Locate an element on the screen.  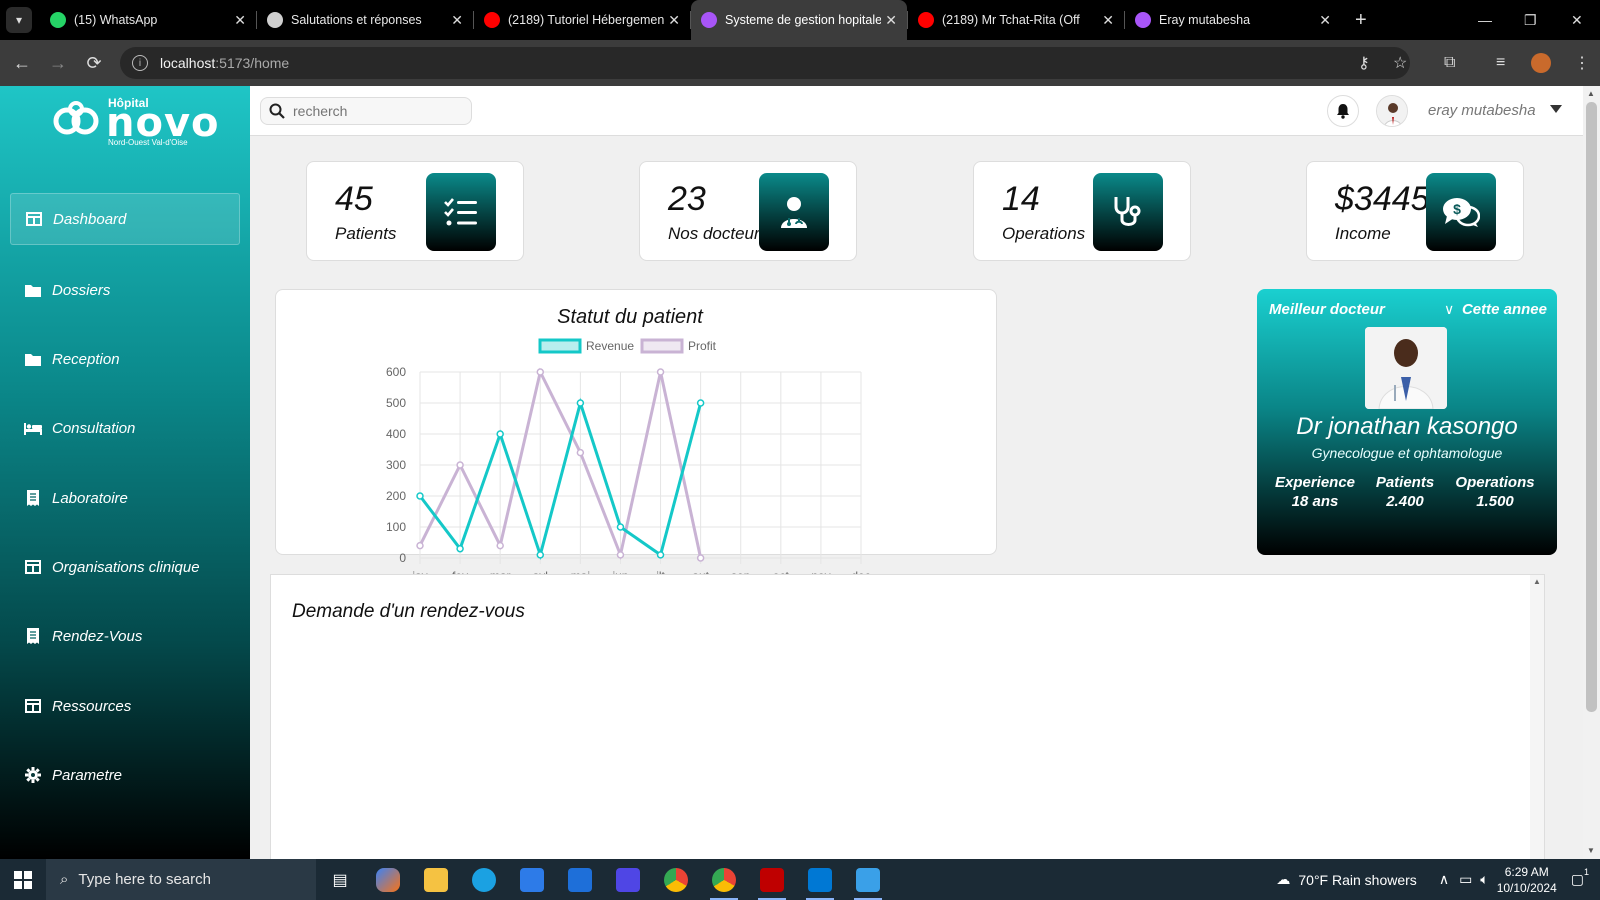
chevron-down-icon: ∨ is located at coordinates (1449, 309).